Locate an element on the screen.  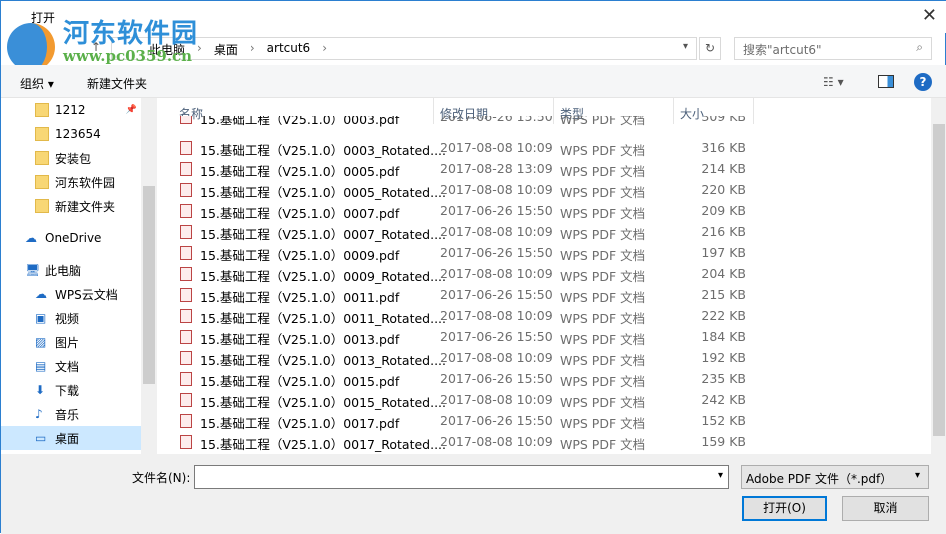
sidebar-item: 🖥 此电脑 is located at coordinates (71, 270).